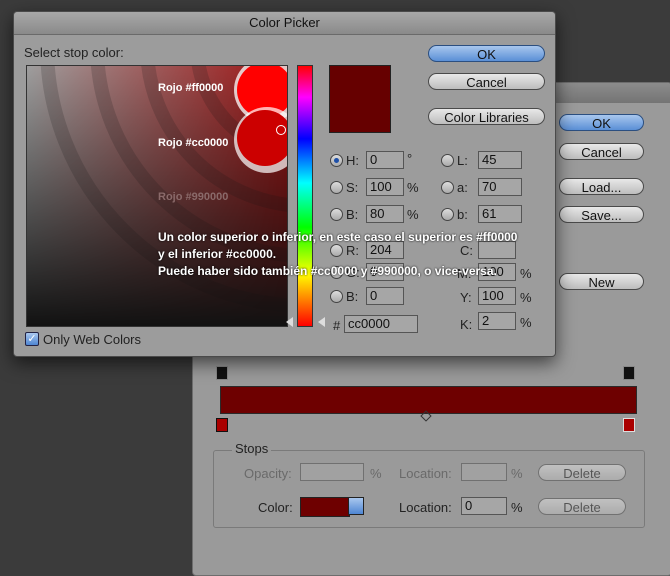 The width and height of the screenshot is (670, 576). What do you see at coordinates (486, 81) in the screenshot?
I see `picker-cancel-button: Cancel` at bounding box center [486, 81].